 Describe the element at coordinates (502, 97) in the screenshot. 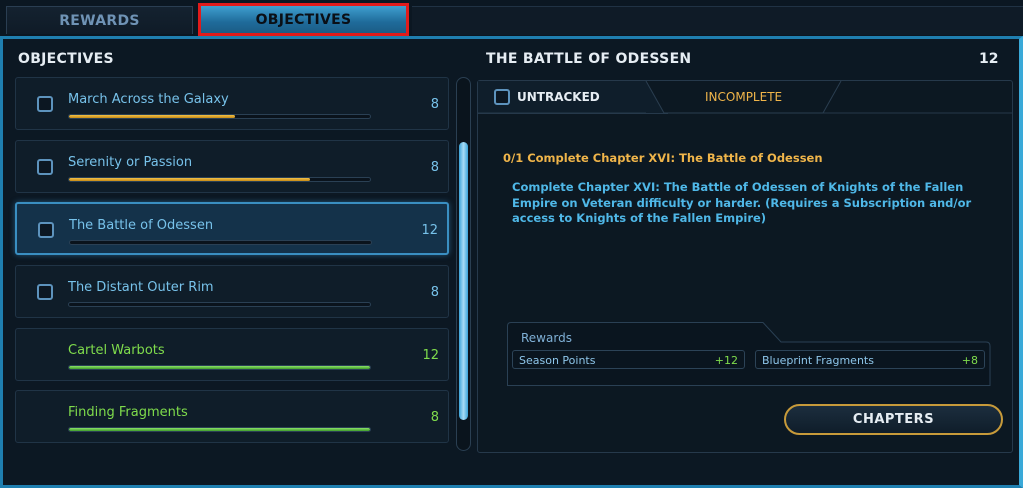

I see `track-checkbox` at that location.